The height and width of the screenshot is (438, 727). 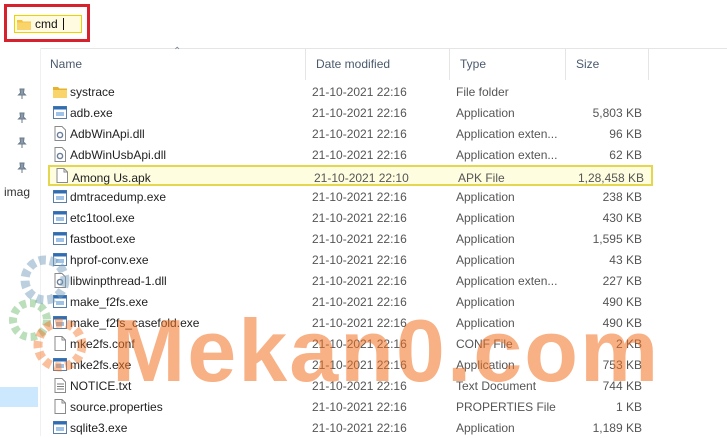 What do you see at coordinates (622, 280) in the screenshot?
I see `file-size: 227 KB` at bounding box center [622, 280].